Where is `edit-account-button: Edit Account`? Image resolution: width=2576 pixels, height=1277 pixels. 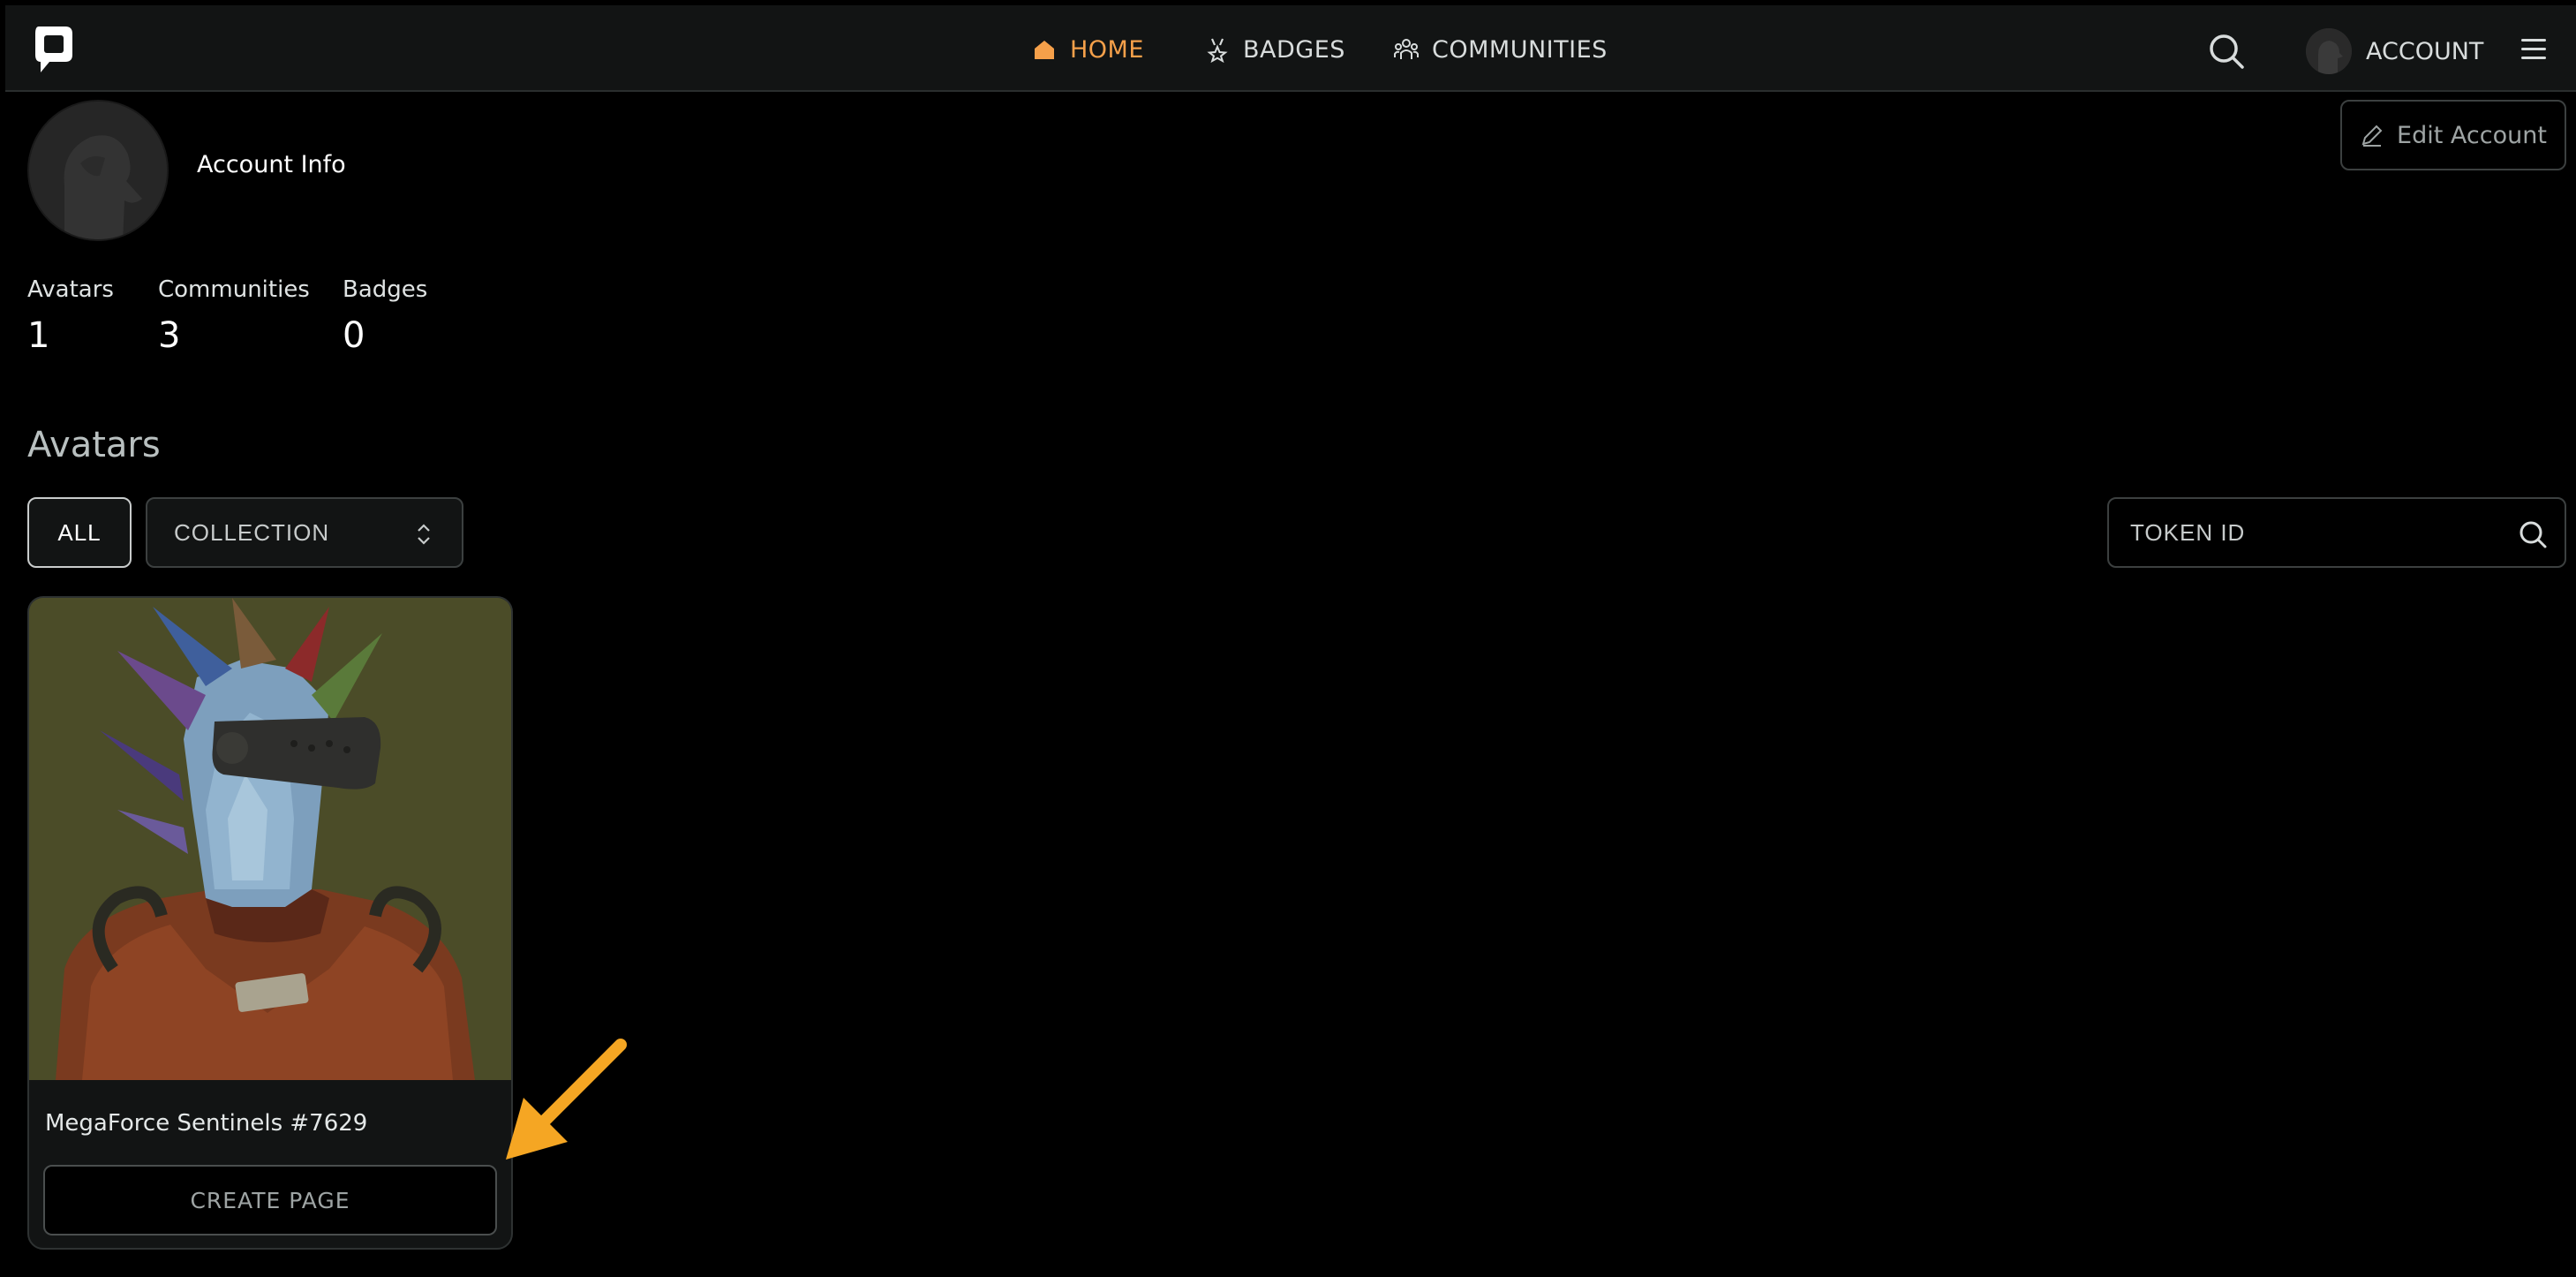 edit-account-button: Edit Account is located at coordinates (2453, 135).